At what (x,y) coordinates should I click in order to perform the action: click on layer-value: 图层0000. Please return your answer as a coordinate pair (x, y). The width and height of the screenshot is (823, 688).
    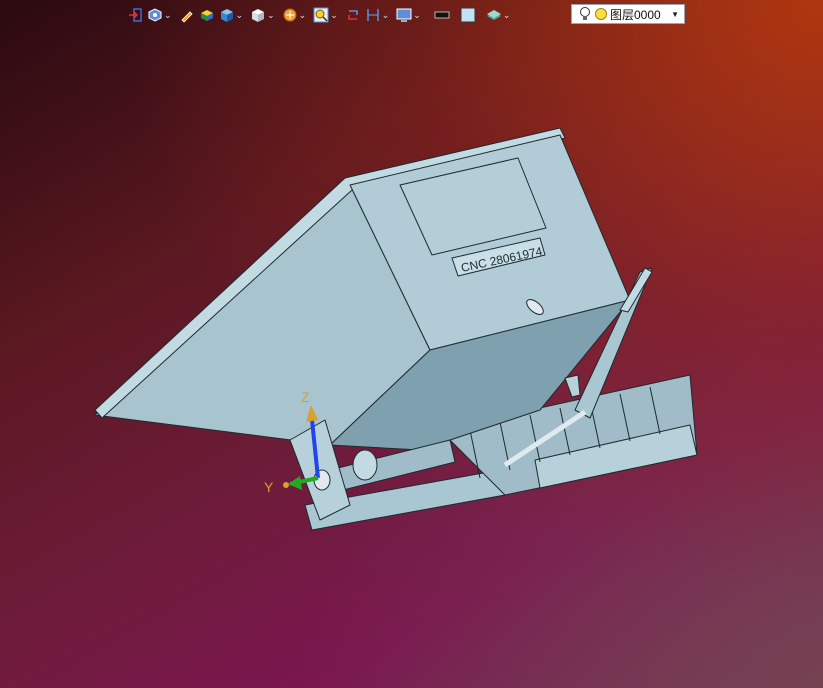
    Looking at the image, I should click on (635, 14).